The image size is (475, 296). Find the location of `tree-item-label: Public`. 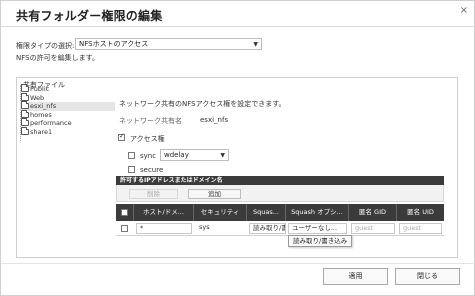

tree-item-label: Public is located at coordinates (40, 89).